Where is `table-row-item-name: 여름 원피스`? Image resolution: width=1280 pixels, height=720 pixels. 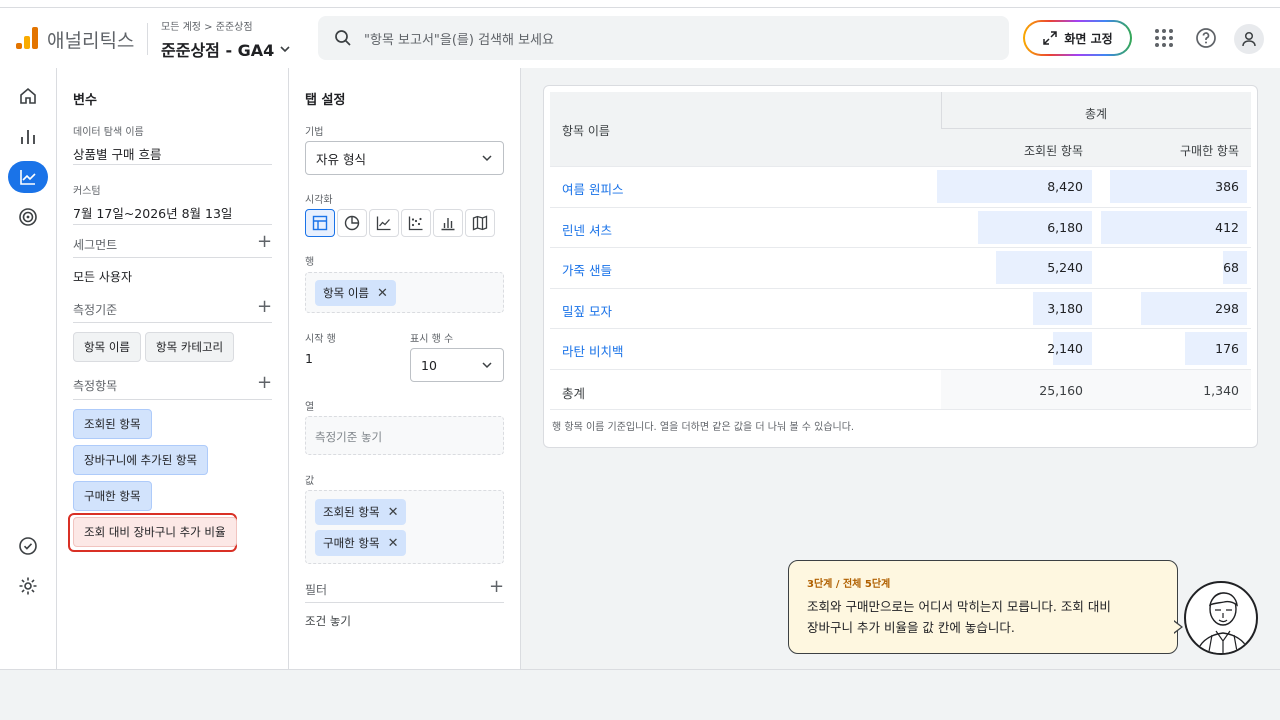
table-row-item-name: 여름 원피스 is located at coordinates (592, 188).